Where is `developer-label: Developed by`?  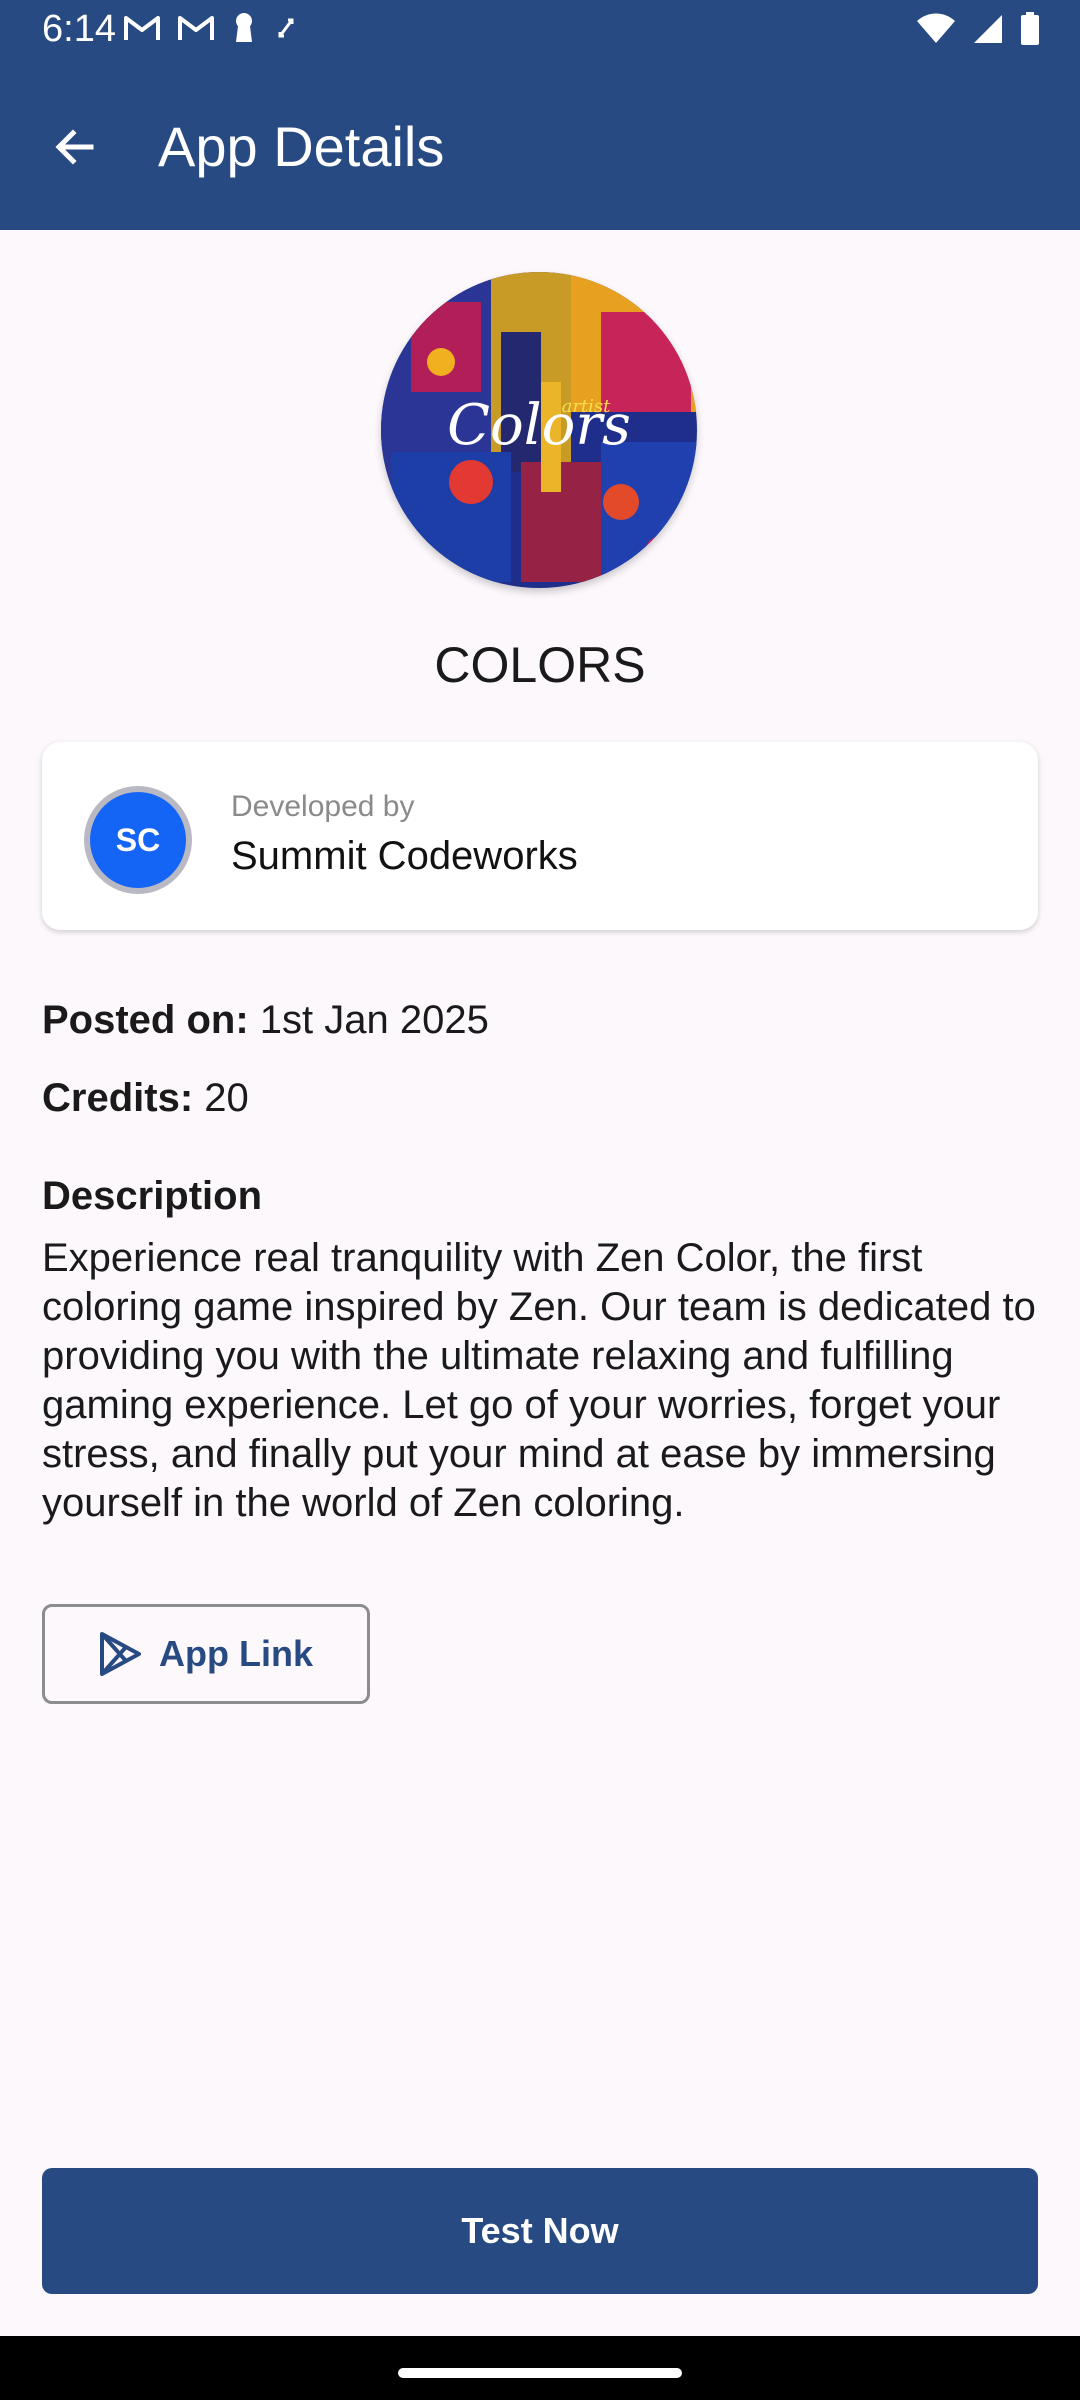
developer-label: Developed by is located at coordinates (323, 806).